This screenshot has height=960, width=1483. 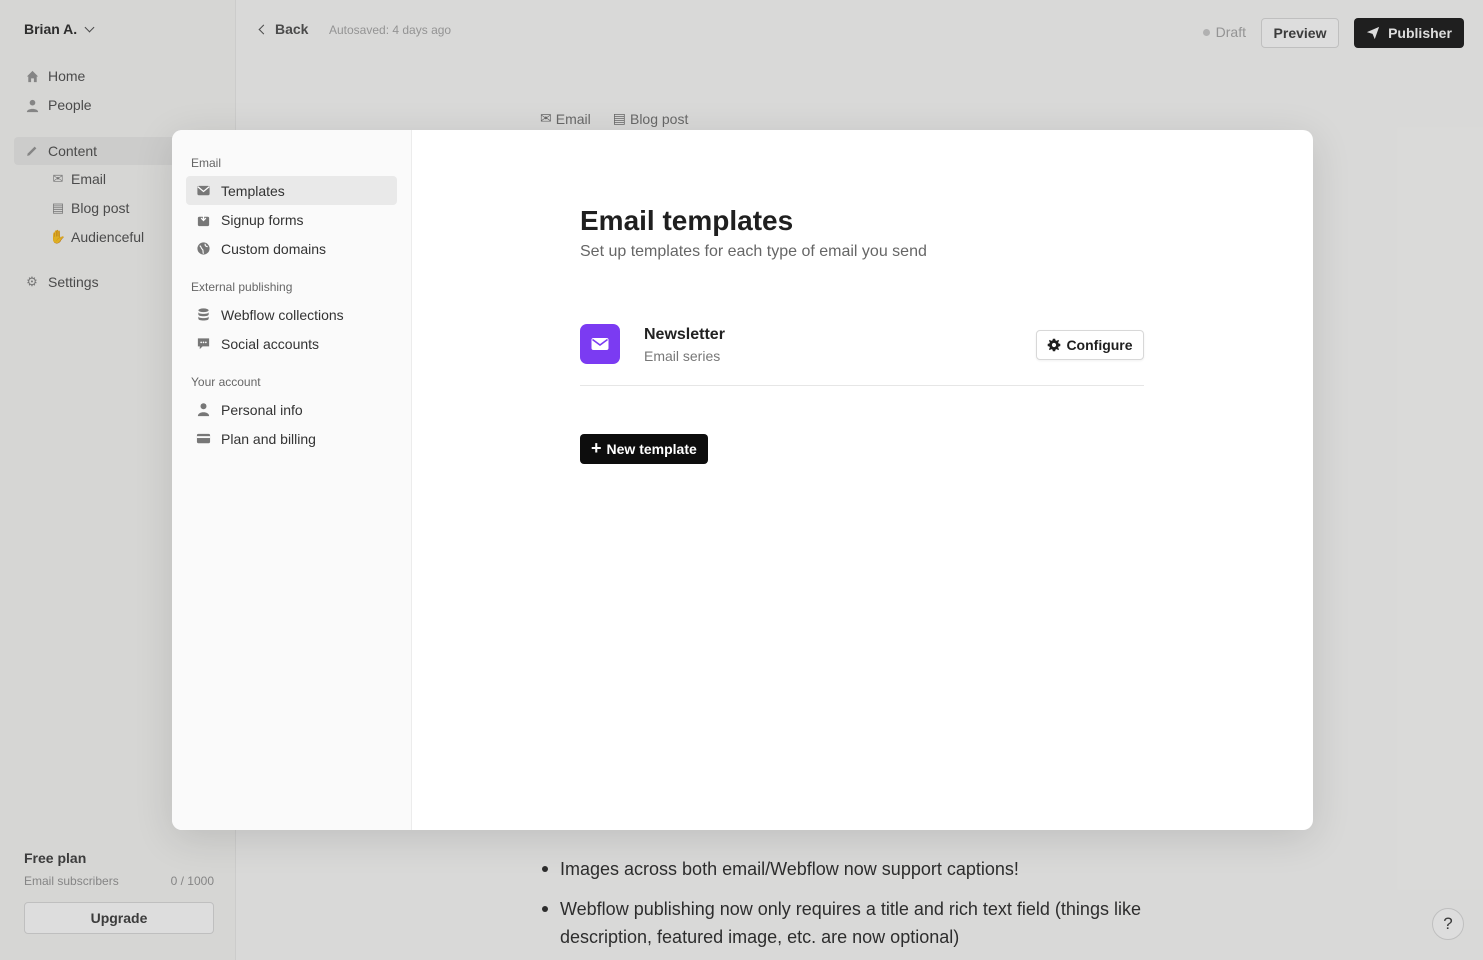 I want to click on template-row: Newsletter Email series Configure, so click(x=862, y=355).